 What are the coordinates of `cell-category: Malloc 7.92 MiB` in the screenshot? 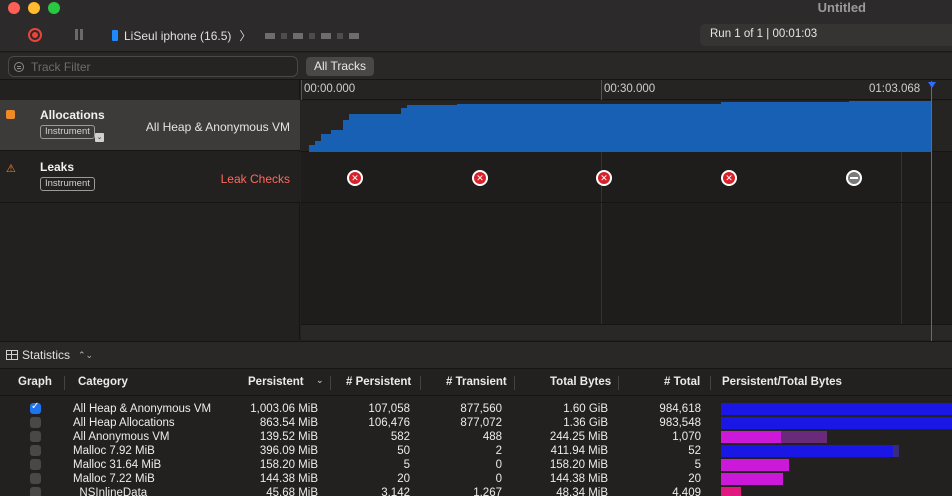 It's located at (114, 451).